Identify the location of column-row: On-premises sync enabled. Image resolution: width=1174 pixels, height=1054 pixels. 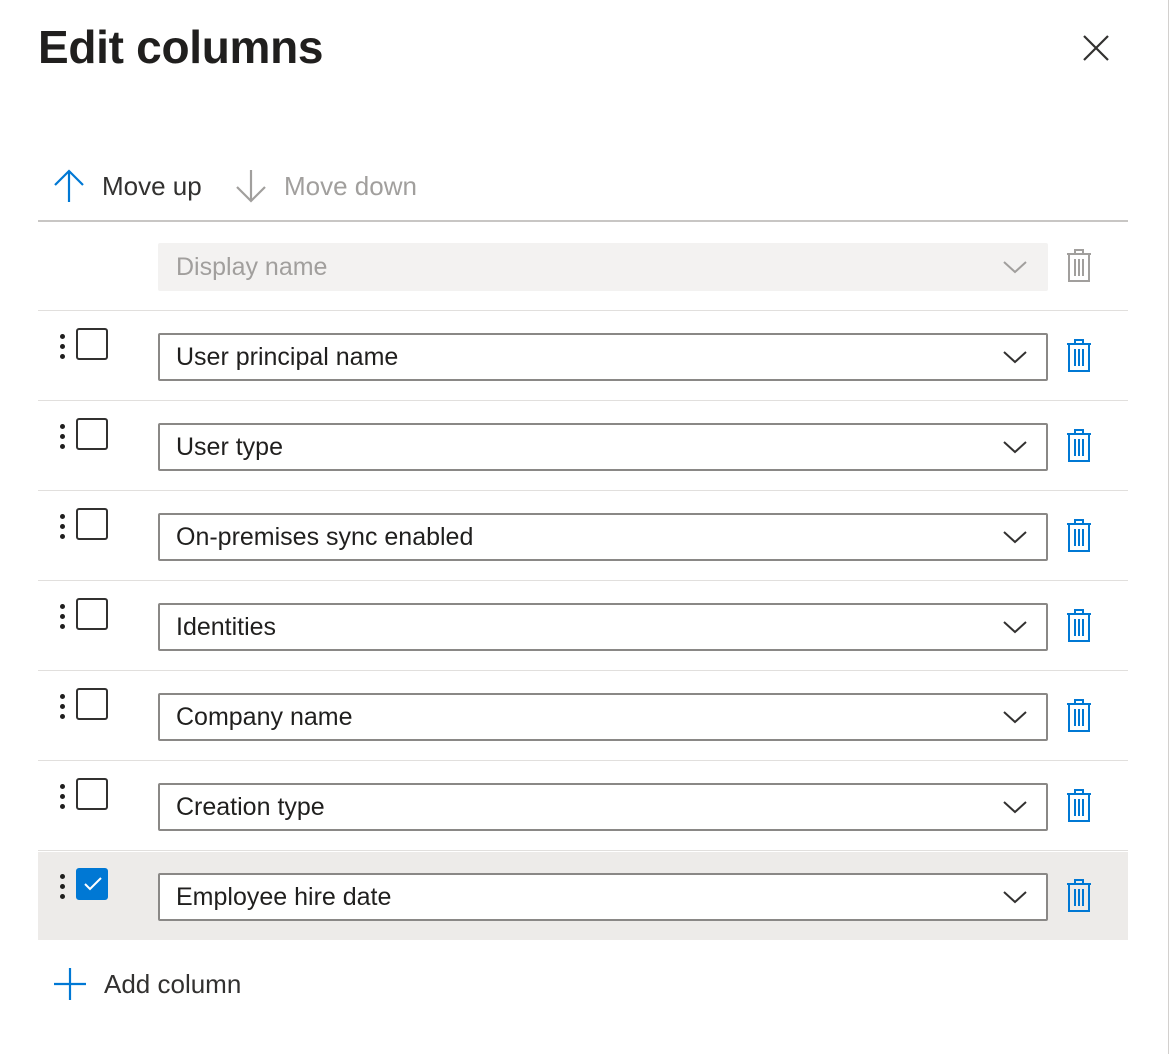
(583, 536).